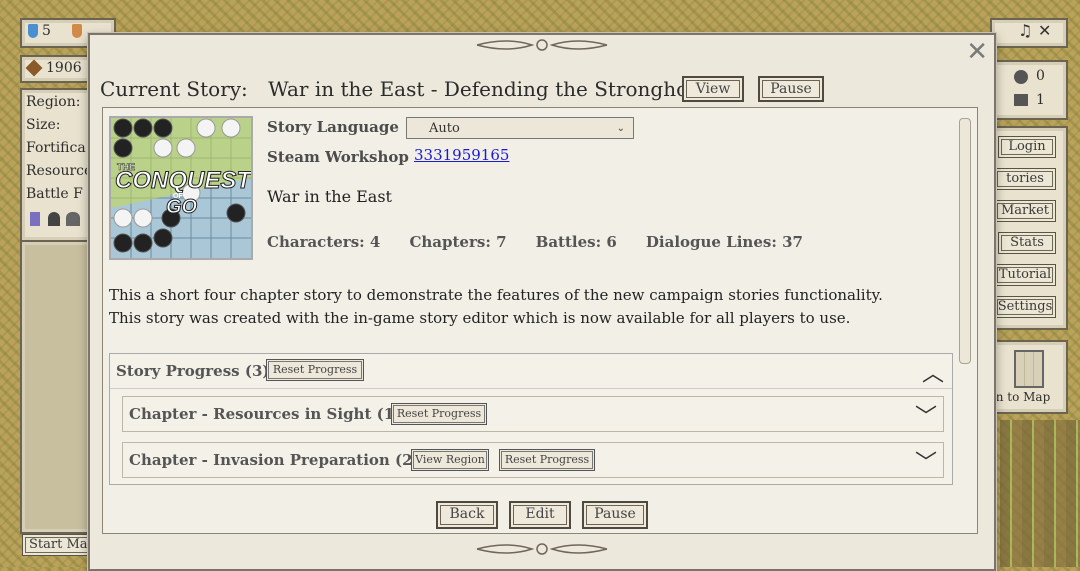 The height and width of the screenshot is (571, 1080). What do you see at coordinates (965, 241) in the screenshot?
I see `scrollbar` at bounding box center [965, 241].